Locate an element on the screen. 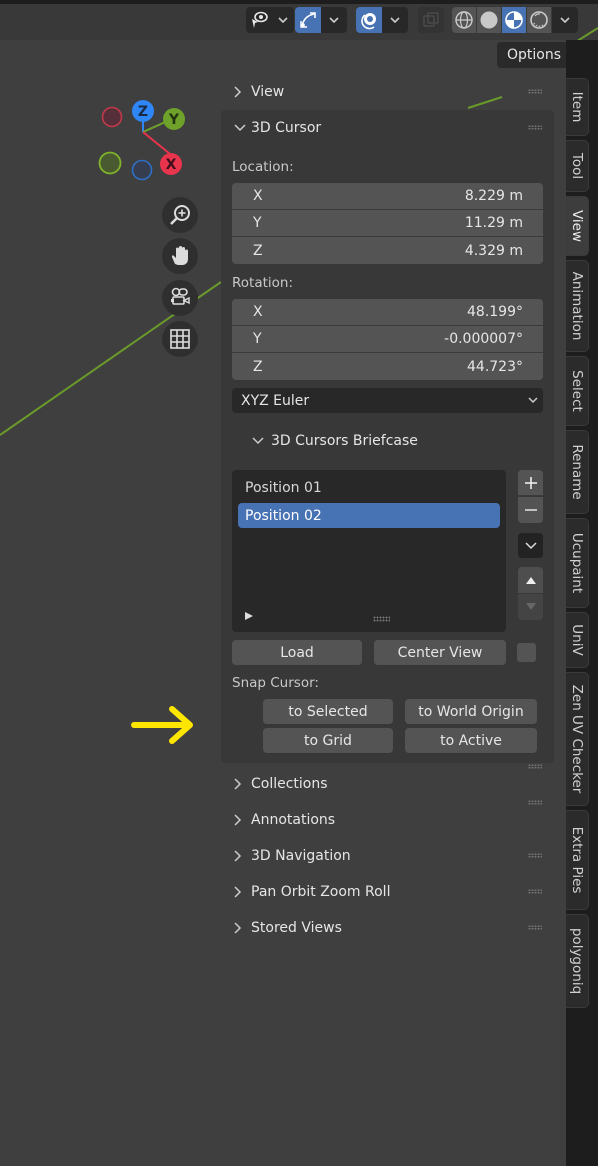 The width and height of the screenshot is (598, 1166). triangle-down-icon is located at coordinates (530, 606).